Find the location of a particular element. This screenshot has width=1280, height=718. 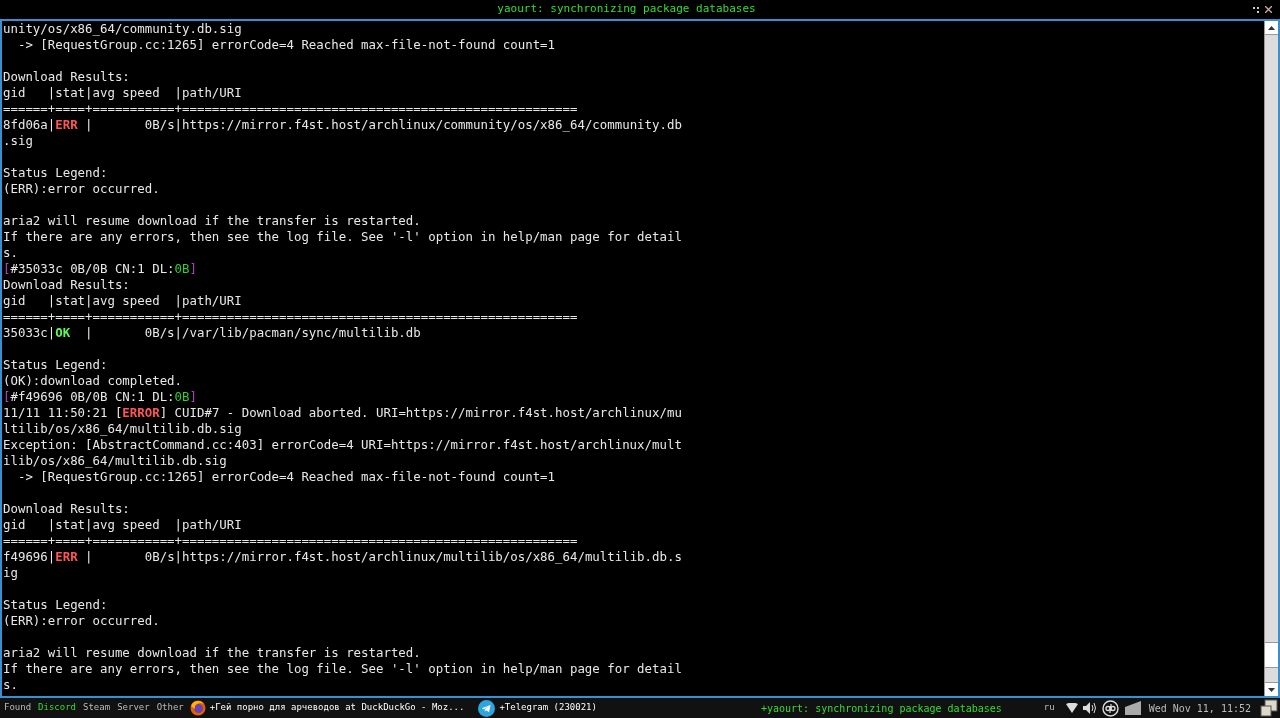

clock: Wed Nov 11, 11:52 is located at coordinates (1199, 708).